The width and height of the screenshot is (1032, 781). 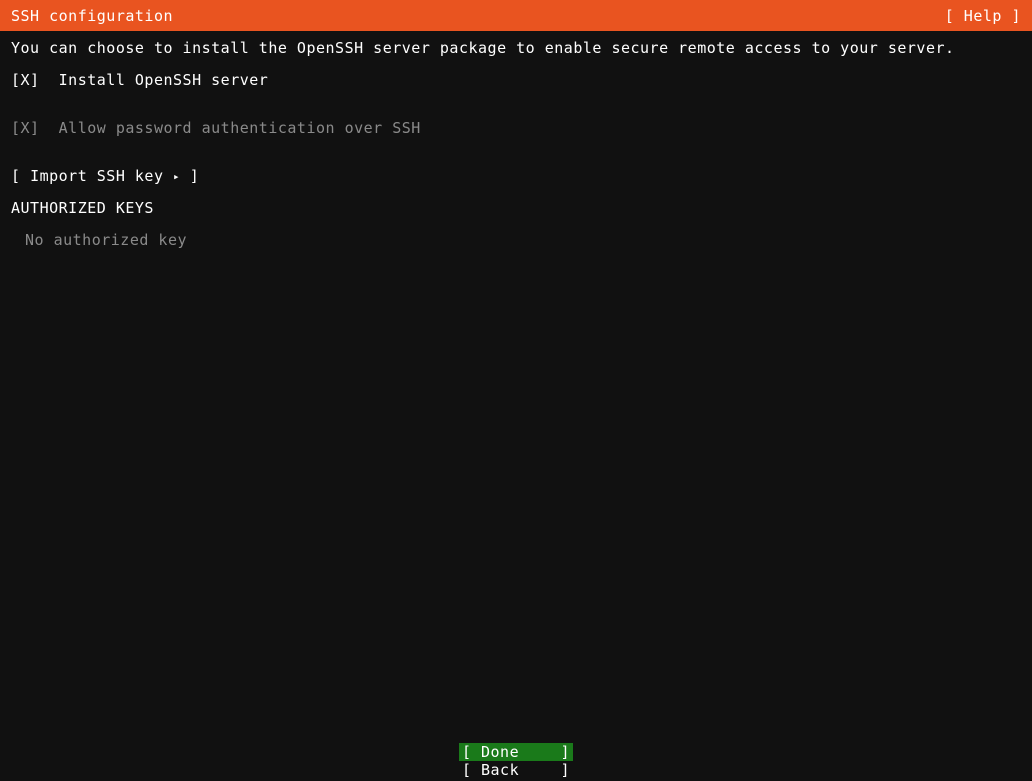 What do you see at coordinates (500, 752) in the screenshot?
I see `done-button-label: Done` at bounding box center [500, 752].